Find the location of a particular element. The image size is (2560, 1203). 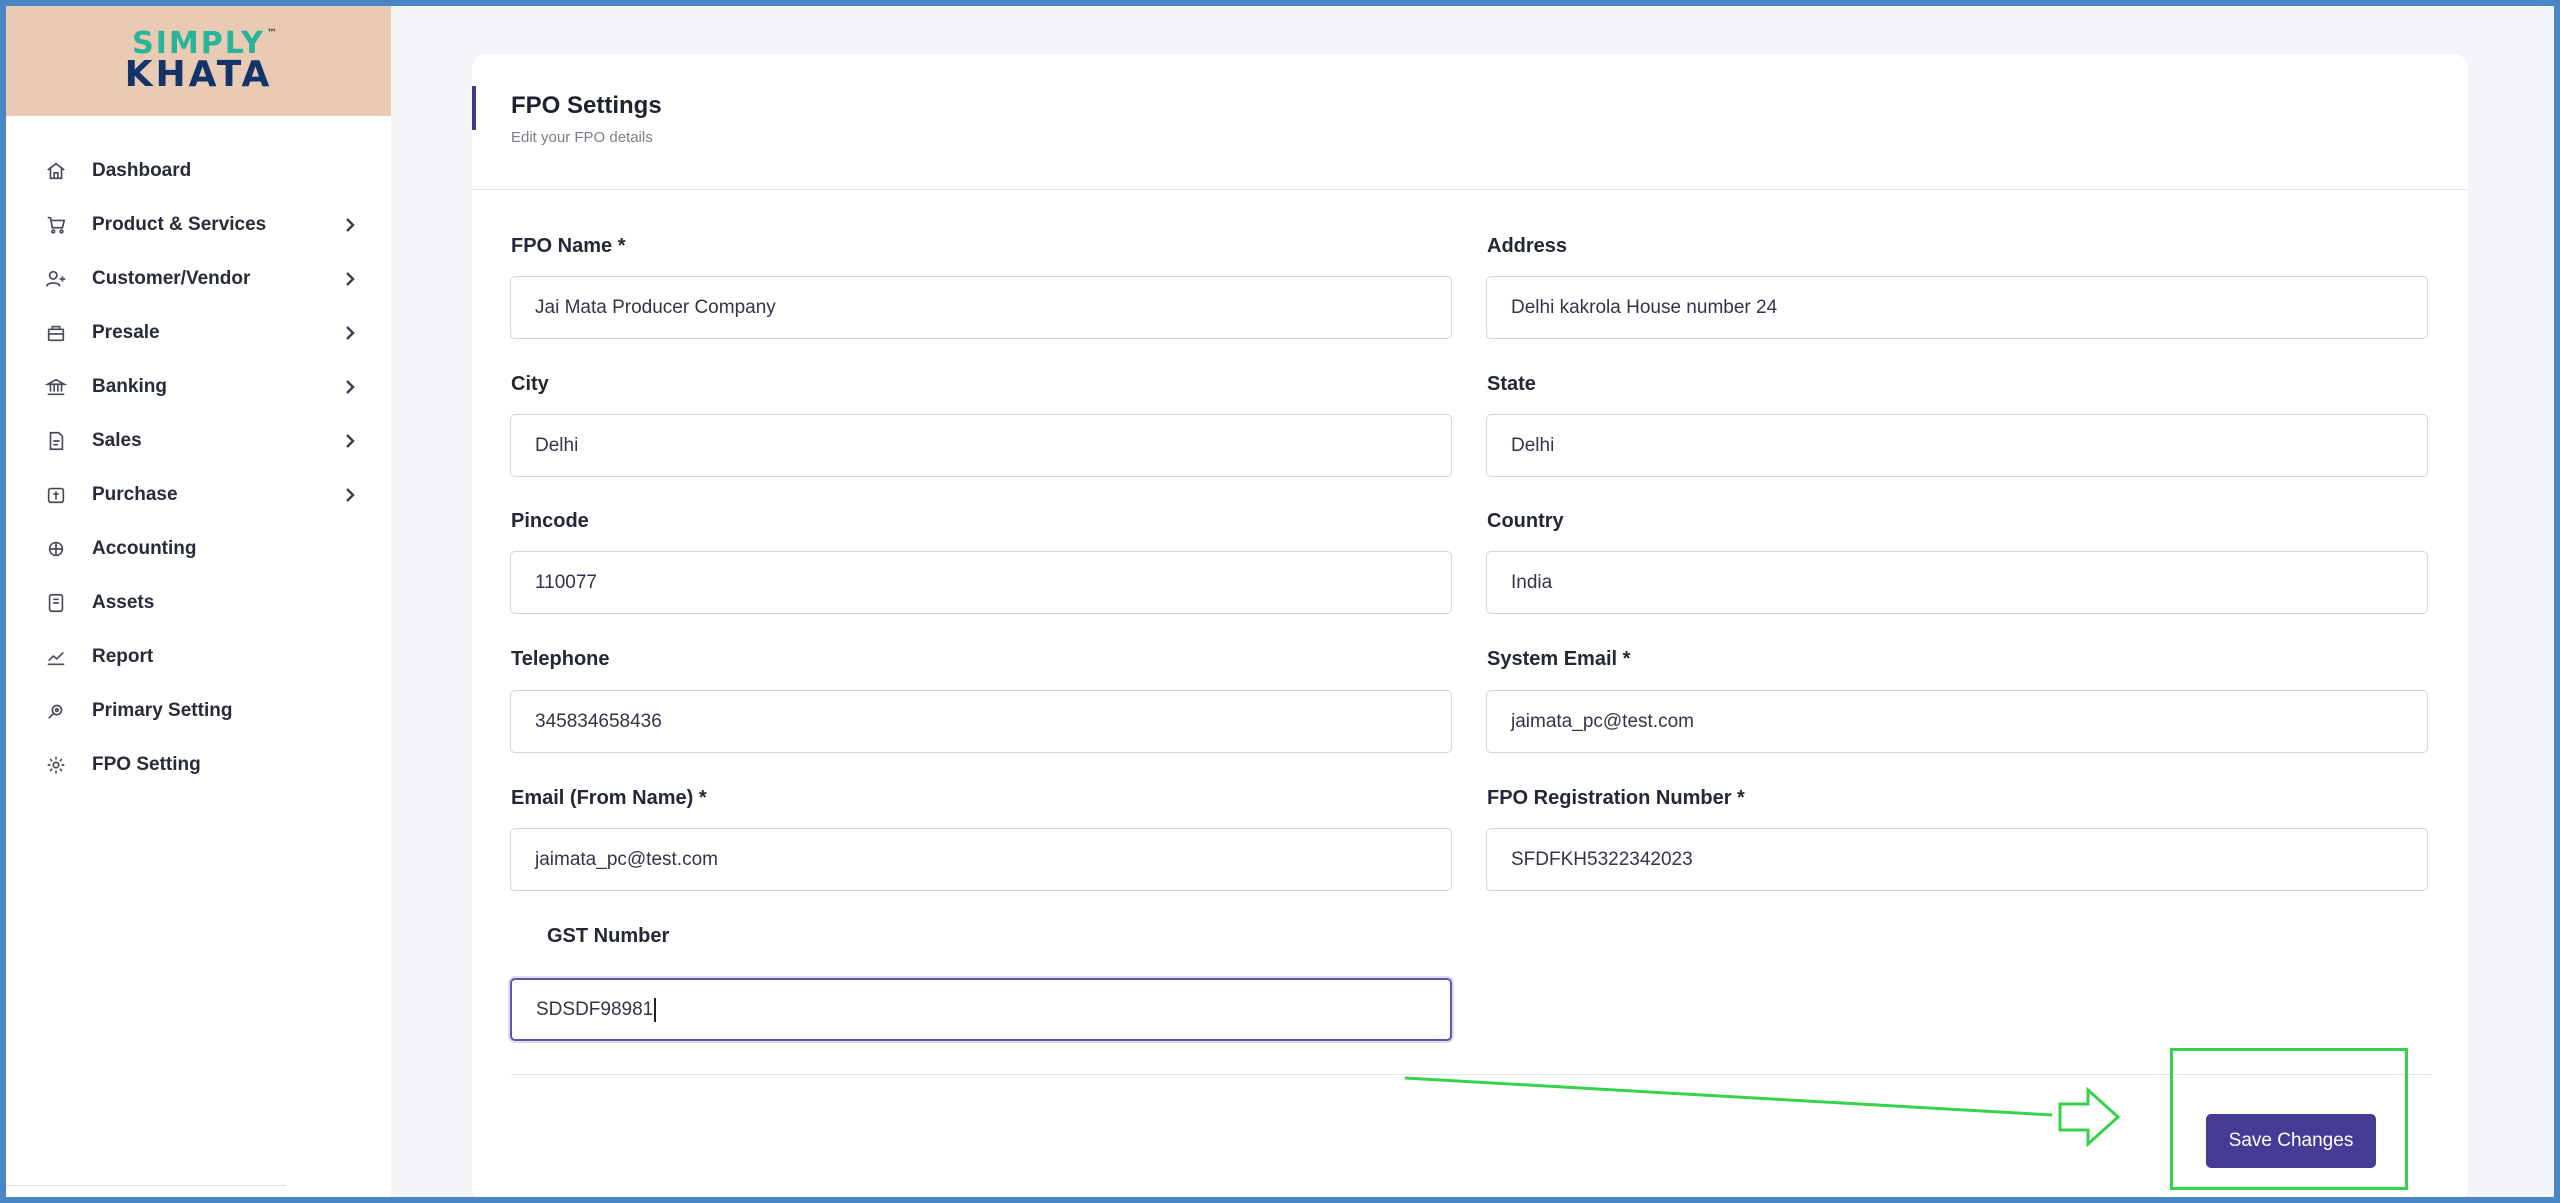

sidebar-item-label: Primary Setting is located at coordinates (162, 710).